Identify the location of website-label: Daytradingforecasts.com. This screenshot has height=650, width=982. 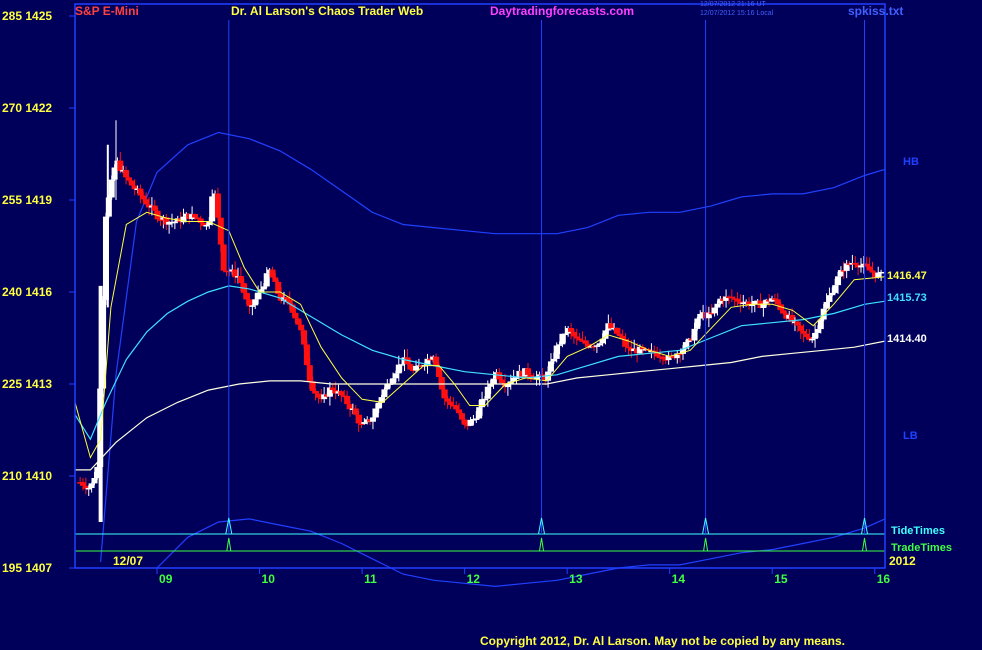
(562, 11).